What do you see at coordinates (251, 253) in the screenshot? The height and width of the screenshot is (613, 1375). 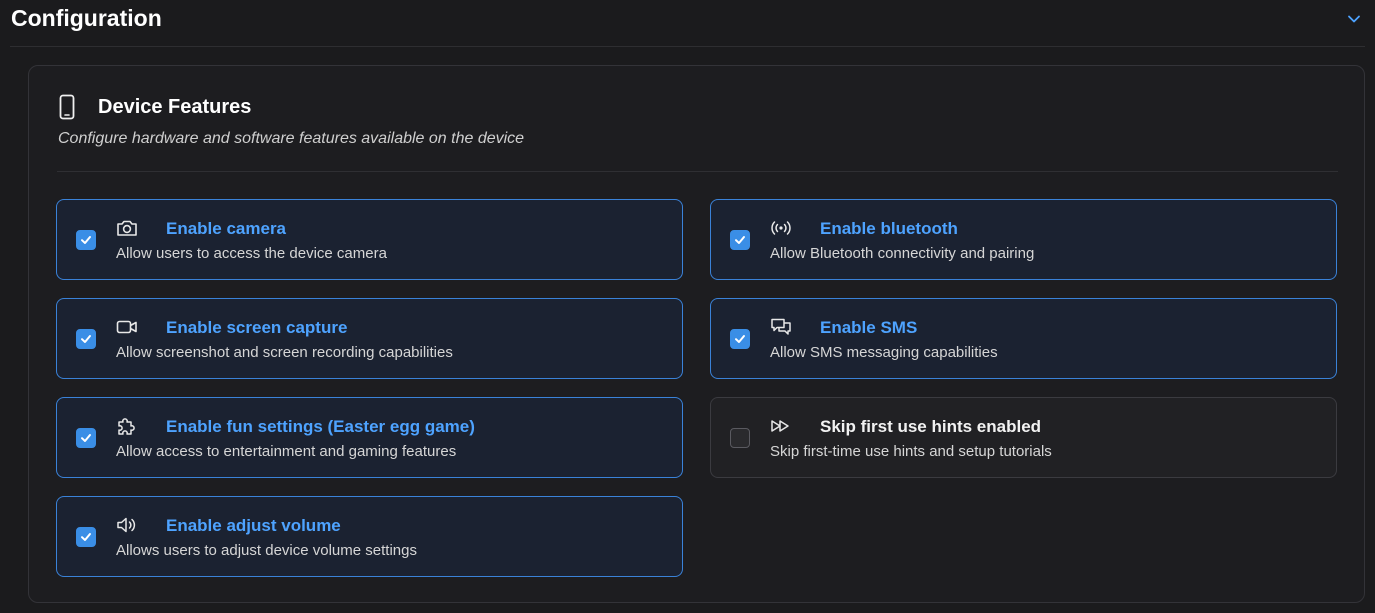 I see `feature-description: Allow users to access the device camera` at bounding box center [251, 253].